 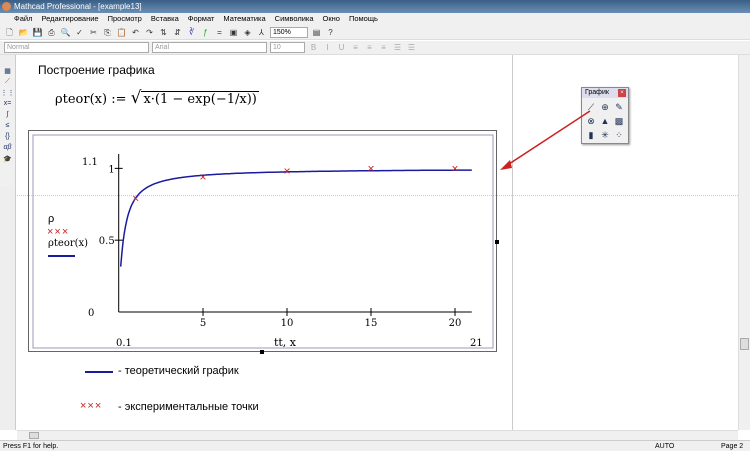 I want to click on format-toolbar: Normal Arial 10 BIU ≡ ≡ ≡ ☰ ☰, so click(x=375, y=48).